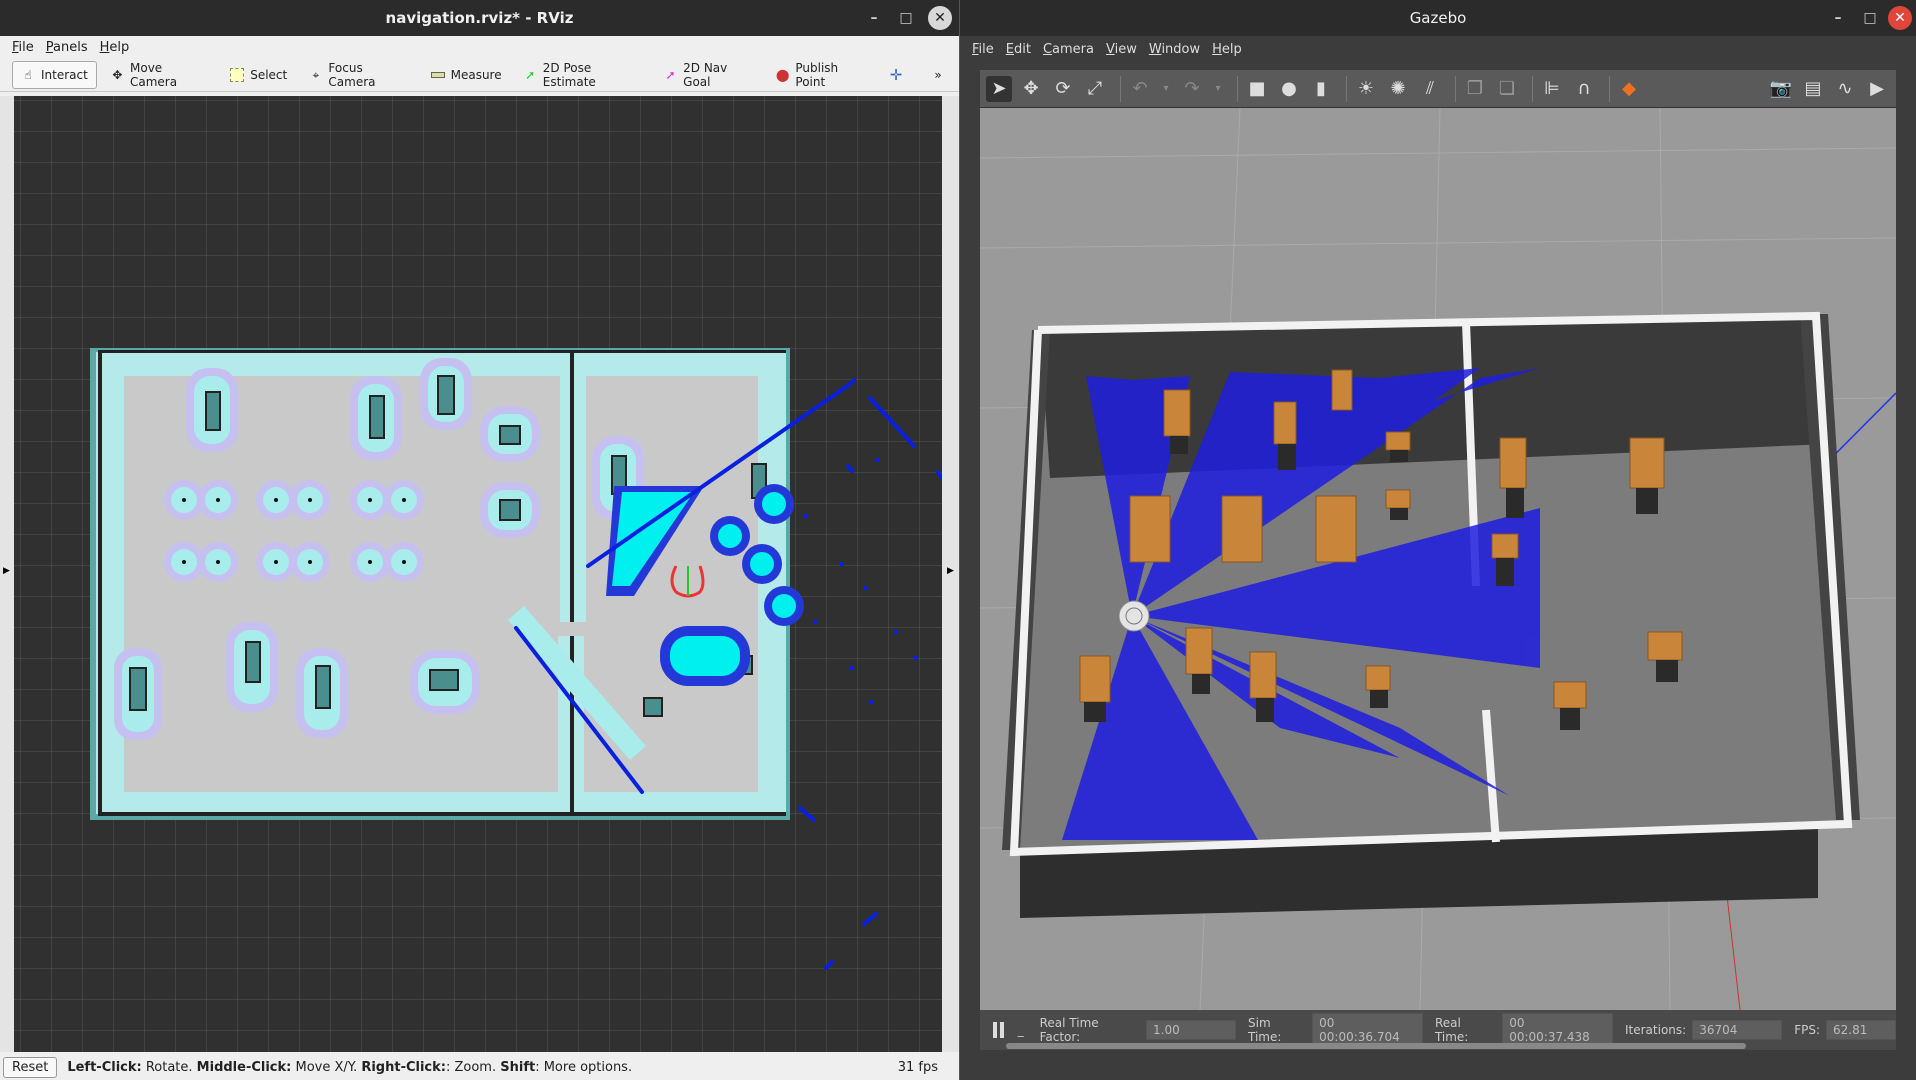 This screenshot has width=1916, height=1080. I want to click on plot-button: ∿, so click(1845, 89).